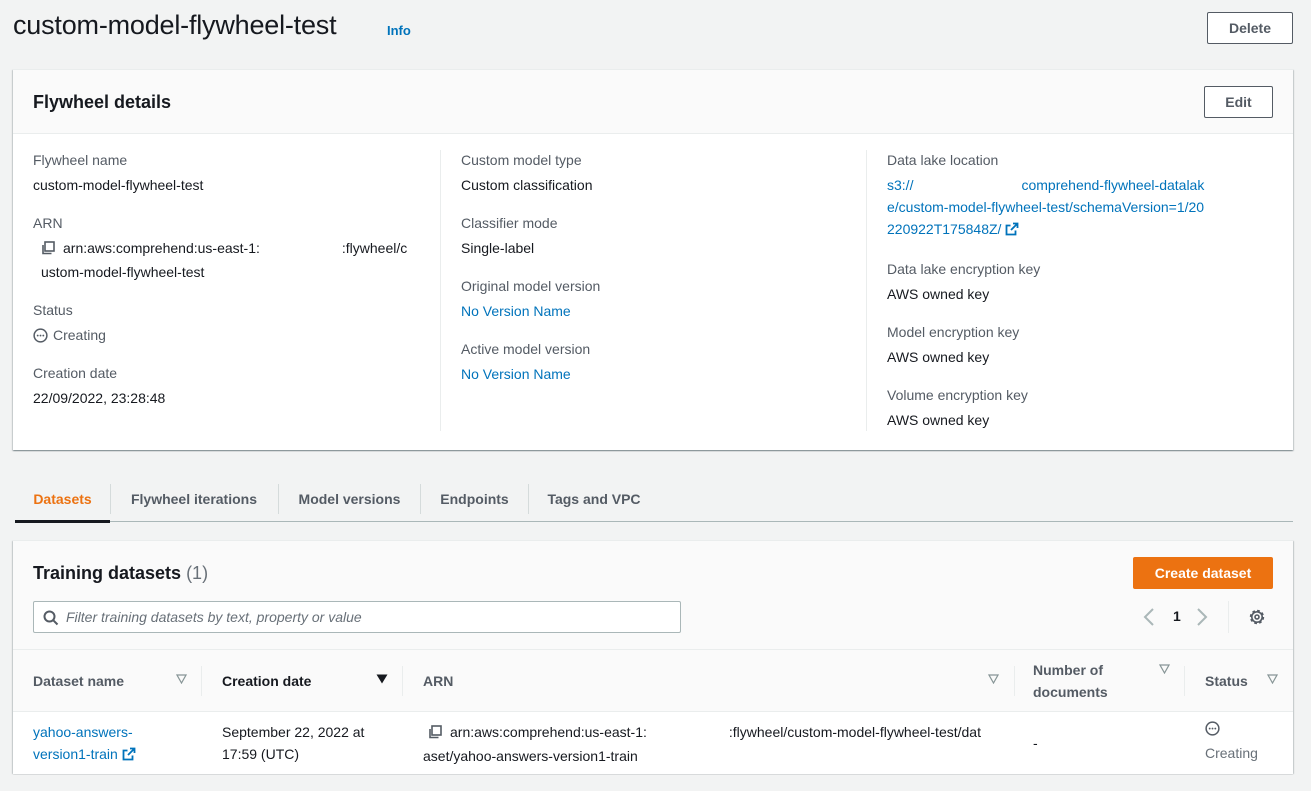 The height and width of the screenshot is (791, 1311). What do you see at coordinates (1218, 617) in the screenshot?
I see `pagination: 1` at bounding box center [1218, 617].